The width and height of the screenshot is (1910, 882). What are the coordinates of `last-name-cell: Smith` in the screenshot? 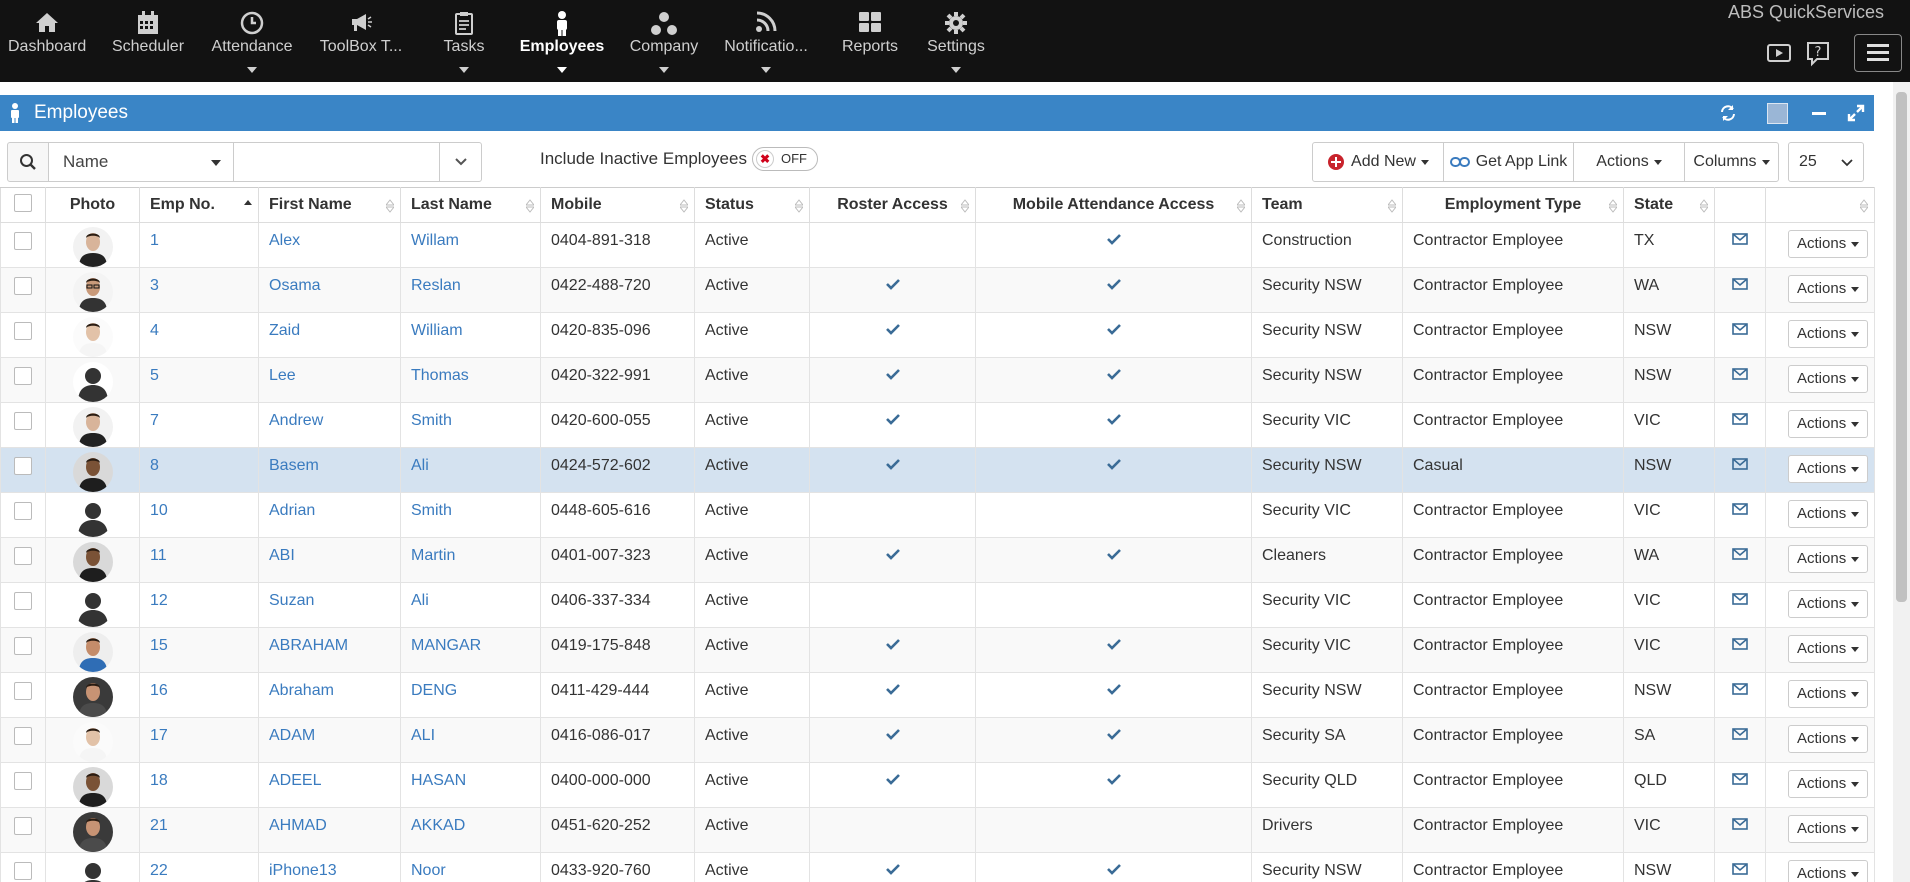 It's located at (470, 425).